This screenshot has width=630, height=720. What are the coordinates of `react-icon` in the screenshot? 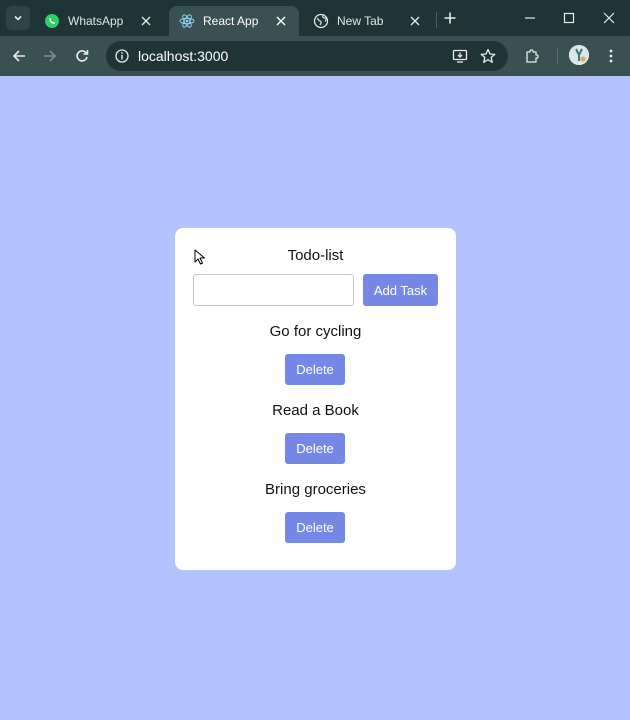 It's located at (187, 21).